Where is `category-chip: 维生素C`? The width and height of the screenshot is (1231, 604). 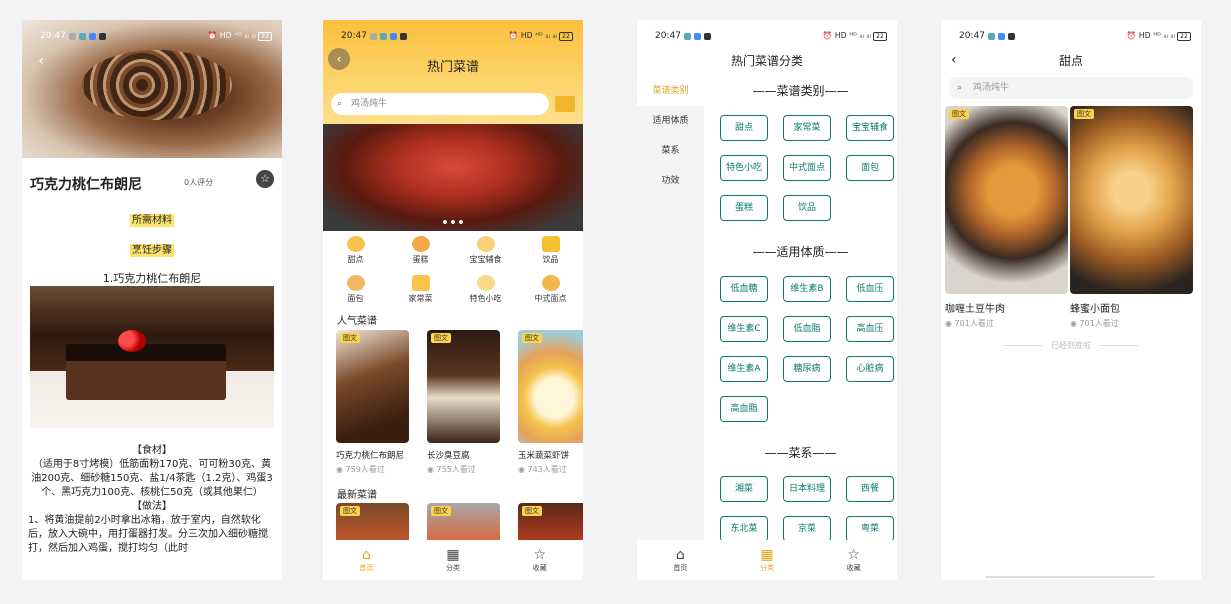 category-chip: 维生素C is located at coordinates (744, 329).